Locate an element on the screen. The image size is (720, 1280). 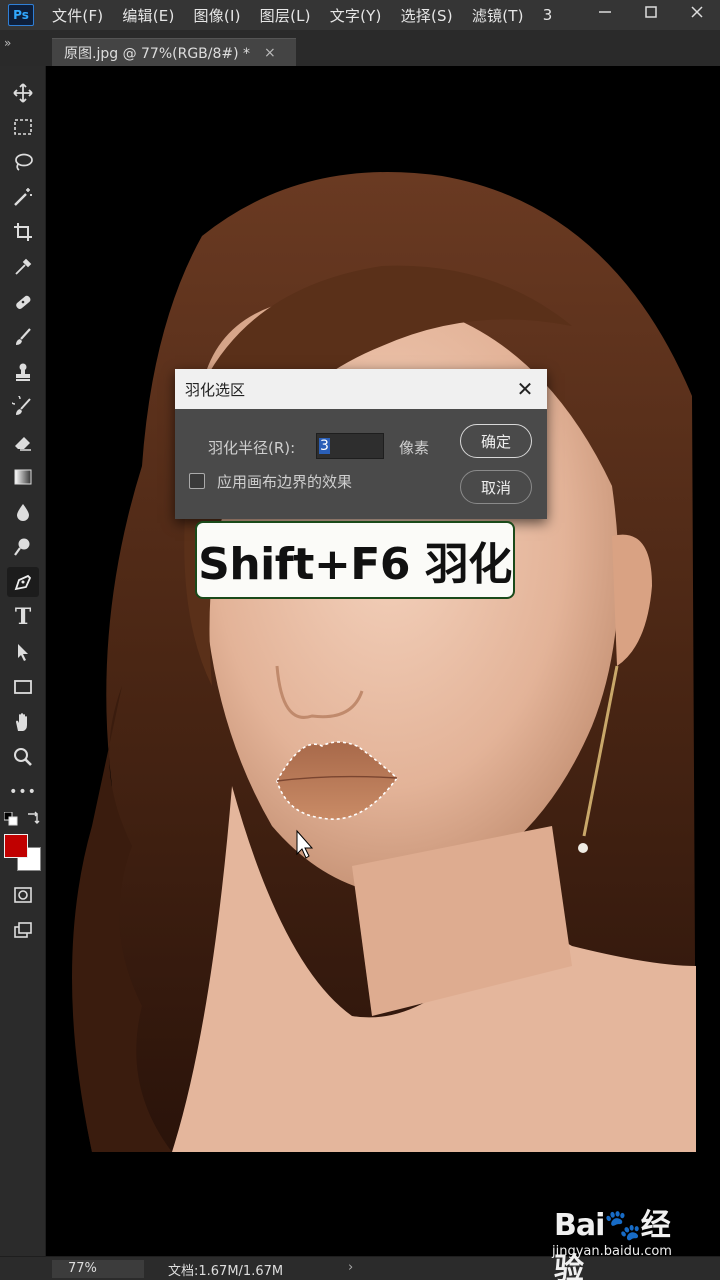
default-colors-icon is located at coordinates (10, 818).